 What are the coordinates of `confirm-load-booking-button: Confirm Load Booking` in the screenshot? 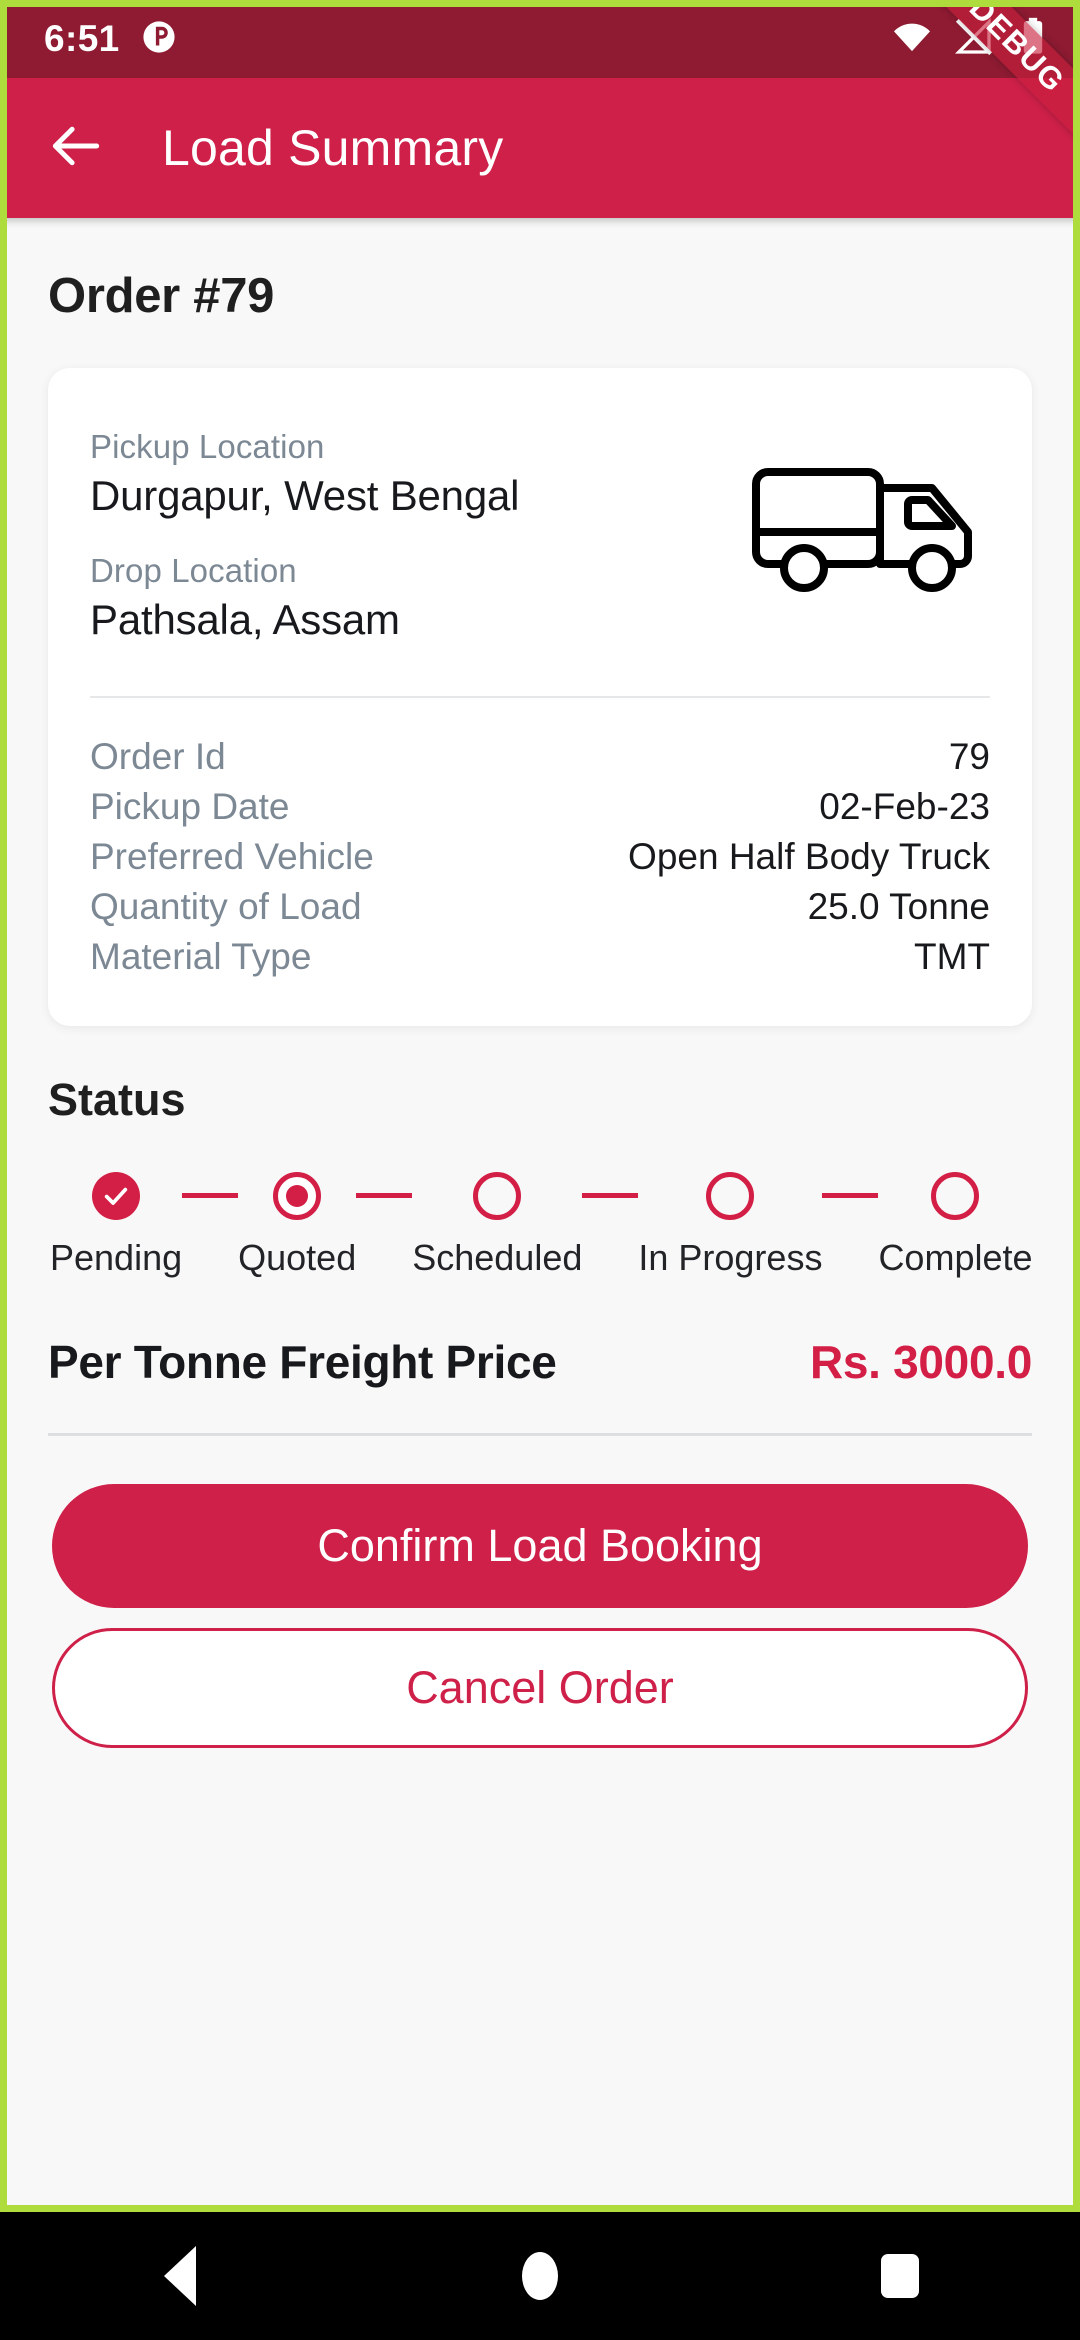 It's located at (540, 1546).